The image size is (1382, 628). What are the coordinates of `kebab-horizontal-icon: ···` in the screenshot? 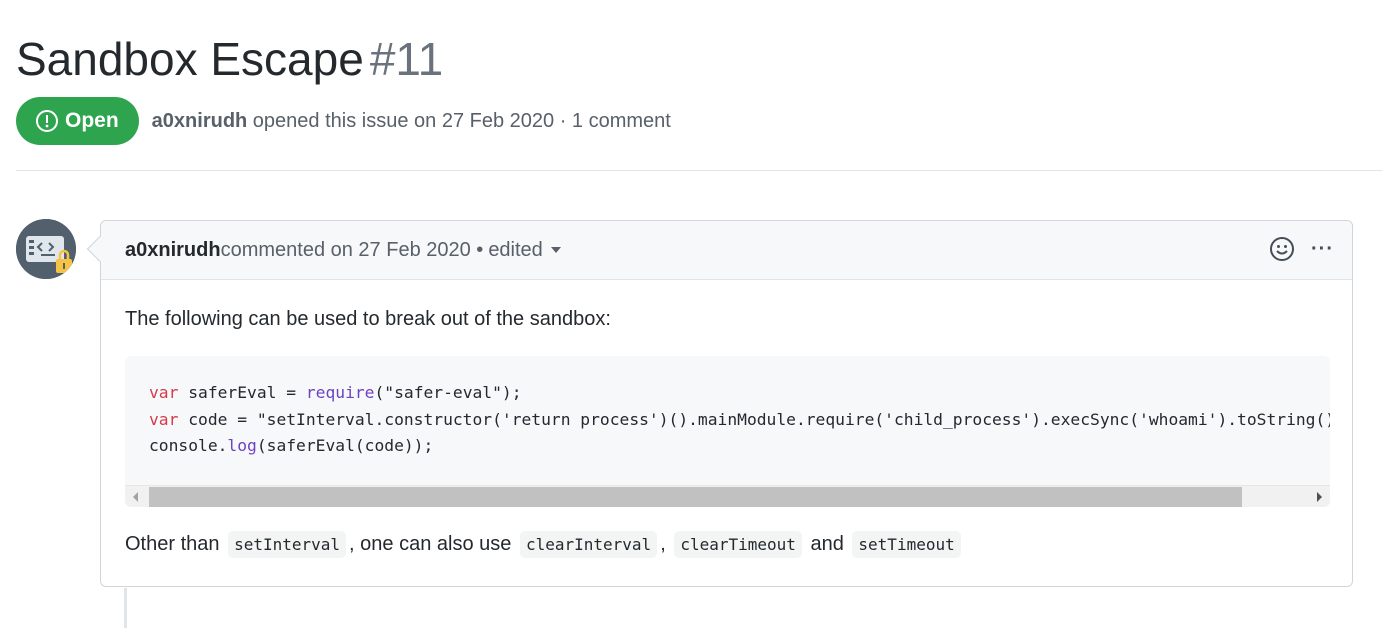 It's located at (1322, 249).